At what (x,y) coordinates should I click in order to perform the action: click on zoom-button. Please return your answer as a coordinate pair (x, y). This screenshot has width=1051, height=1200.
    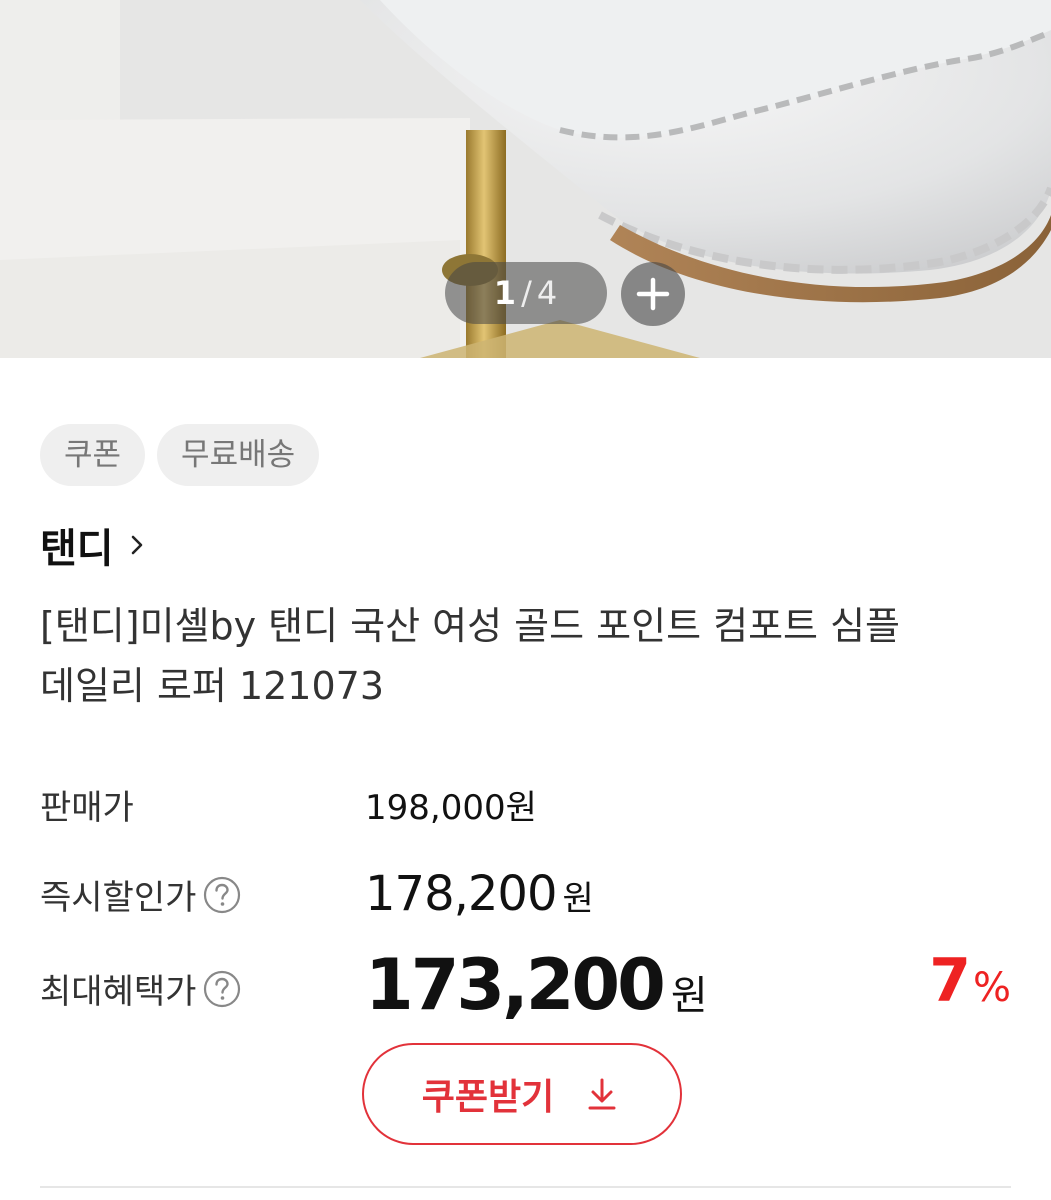
    Looking at the image, I should click on (653, 294).